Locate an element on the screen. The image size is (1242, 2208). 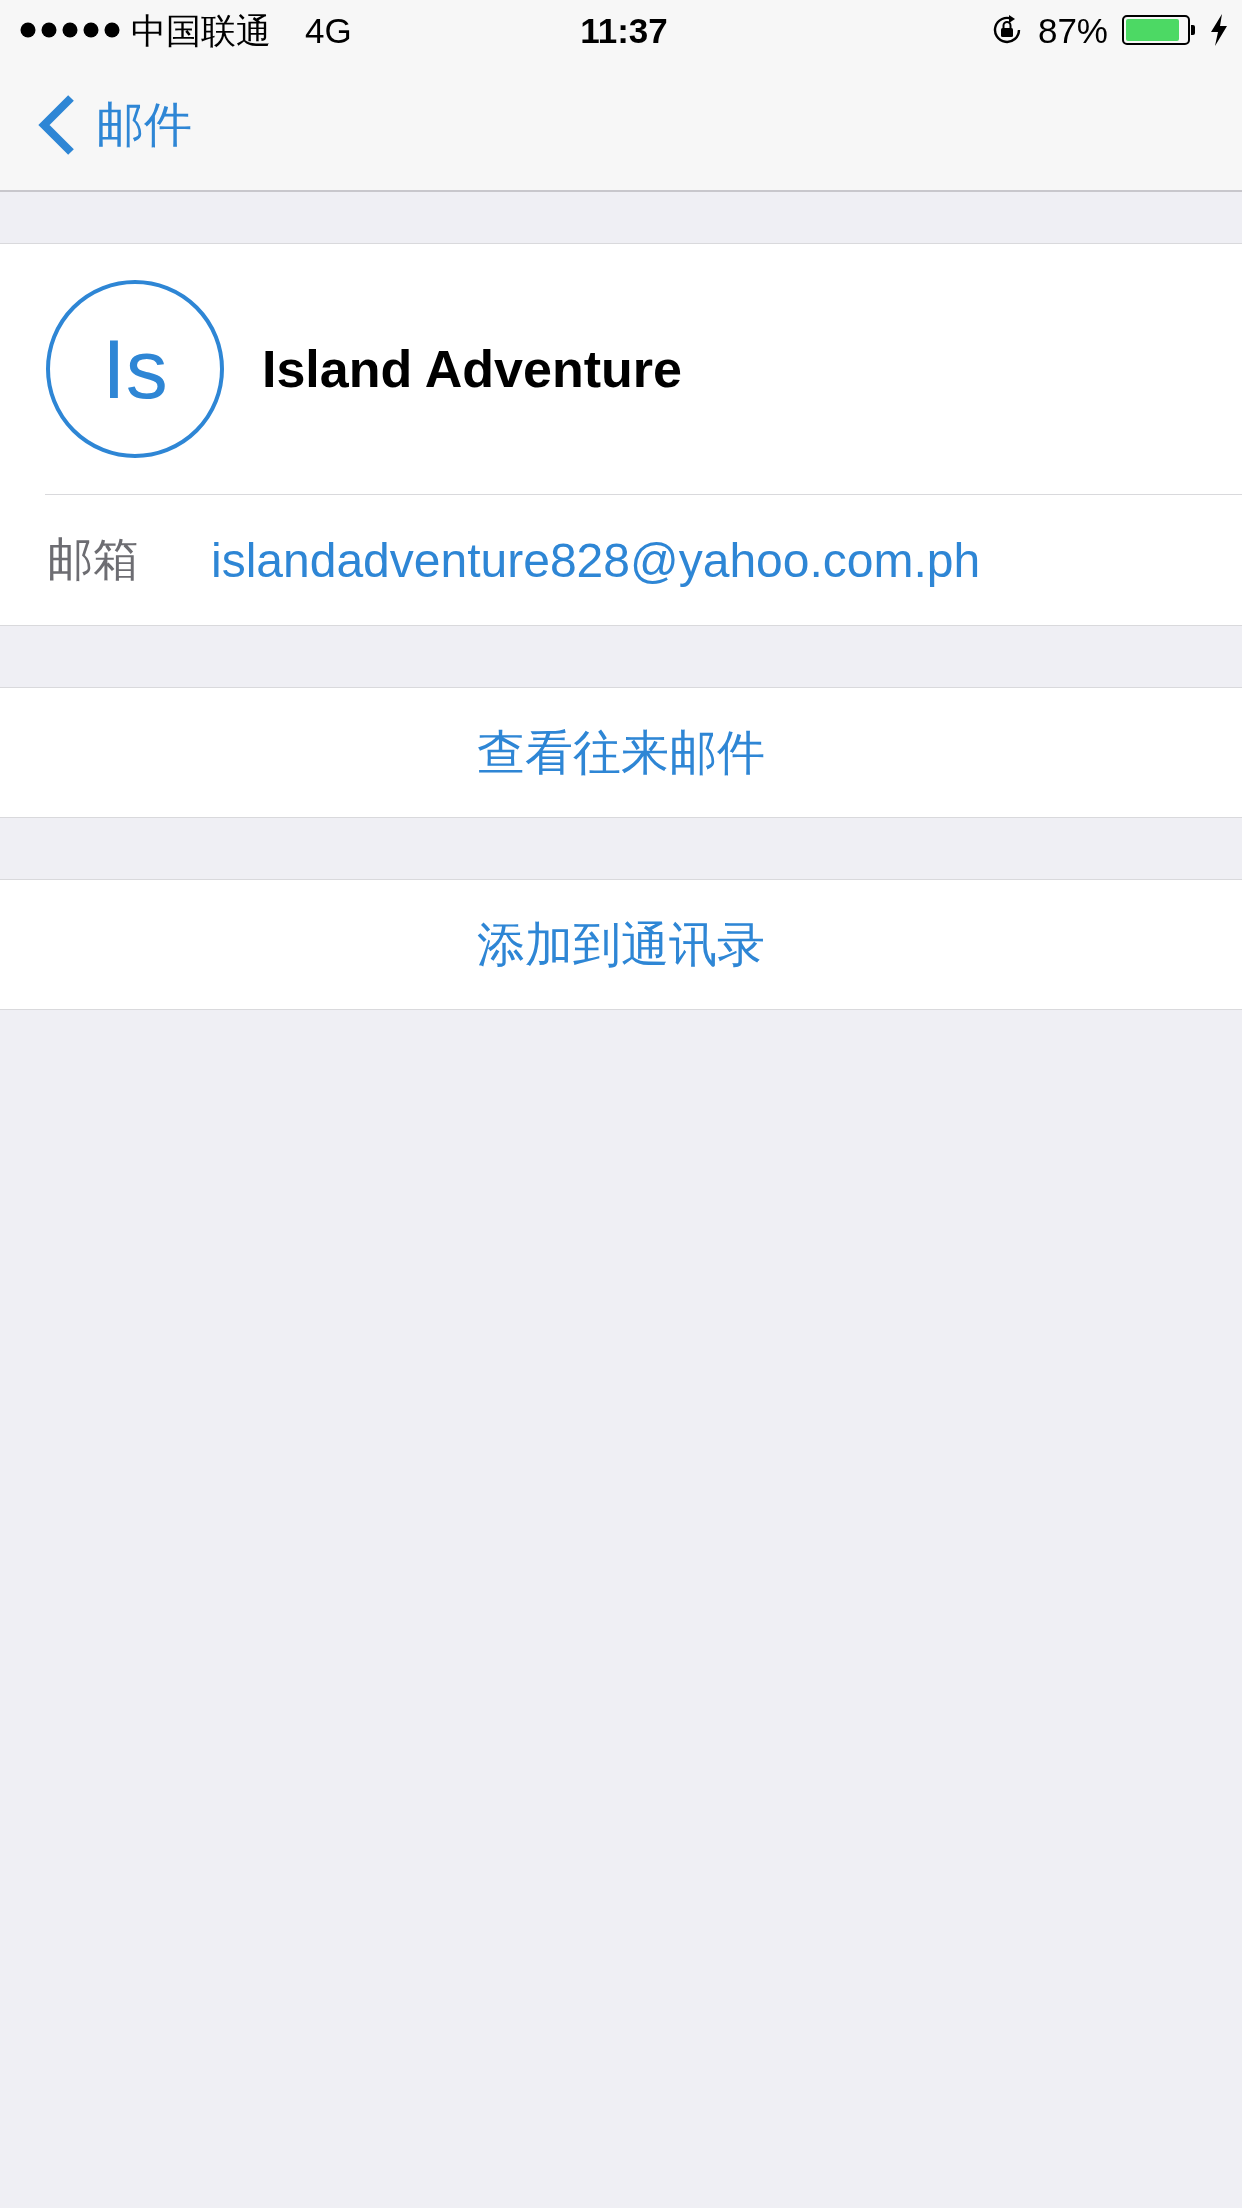
carrier-name: 中国联通 is located at coordinates (201, 30).